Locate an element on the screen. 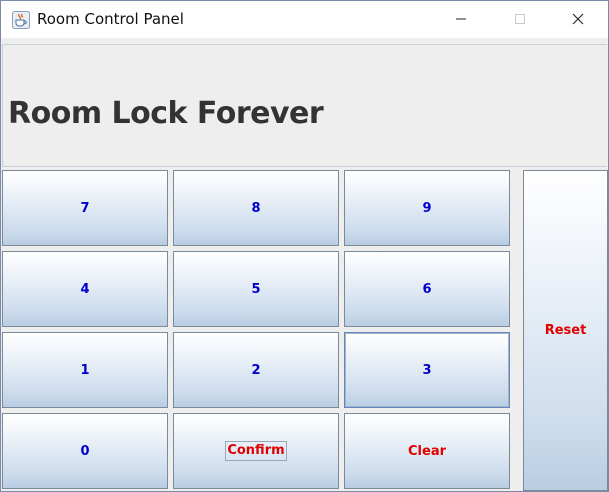  minimize-icon is located at coordinates (461, 19).